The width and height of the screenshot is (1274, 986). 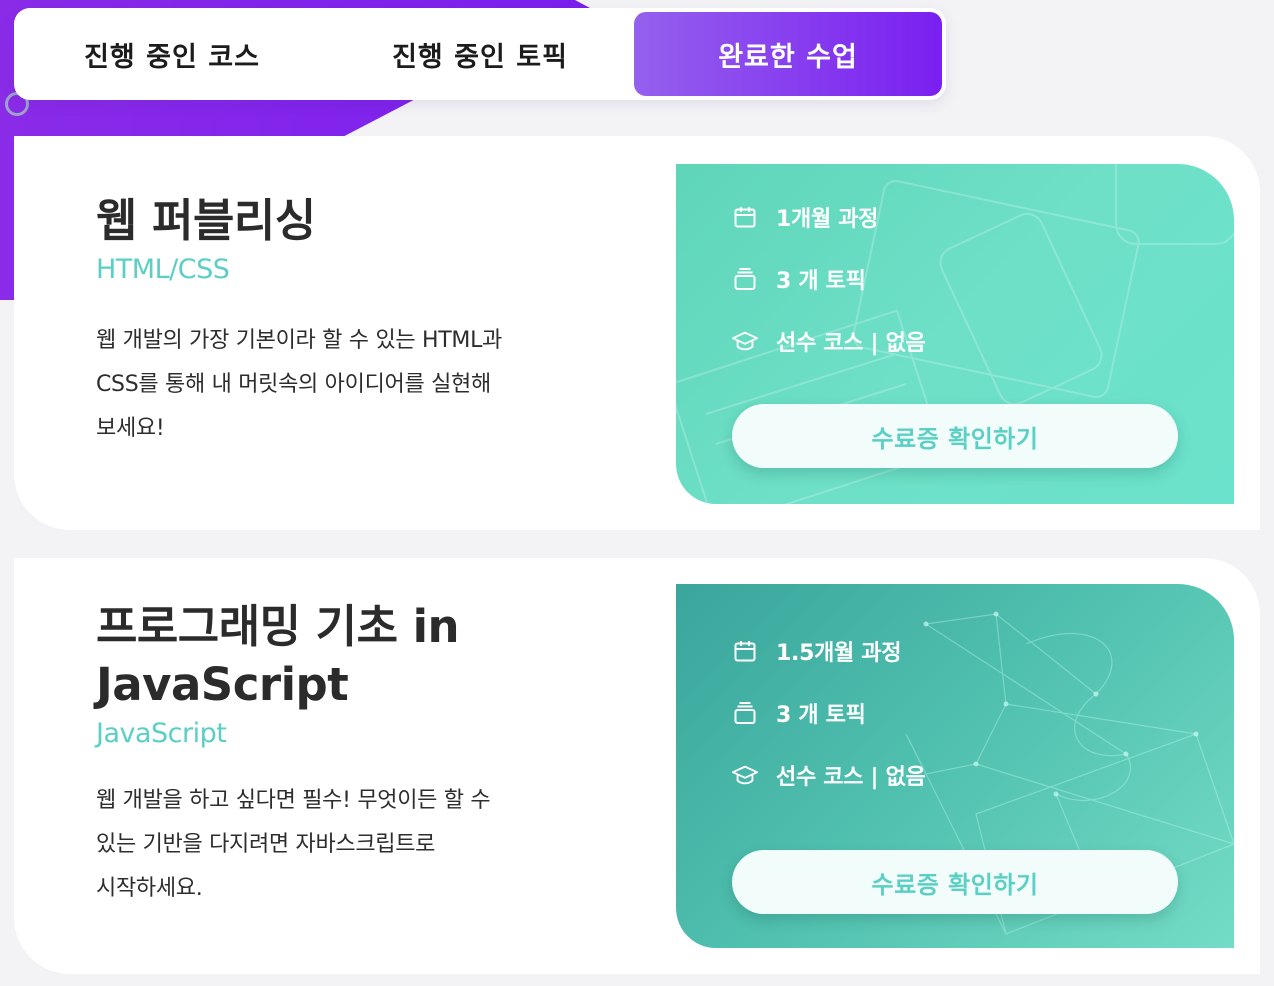 I want to click on description-line: 시작하세요., so click(x=149, y=888).